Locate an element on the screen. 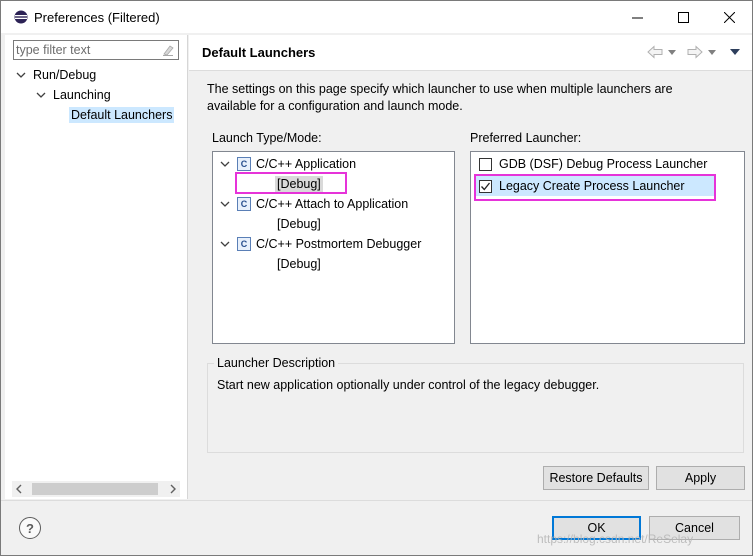 Image resolution: width=753 pixels, height=556 pixels. filter-input is located at coordinates (84, 50).